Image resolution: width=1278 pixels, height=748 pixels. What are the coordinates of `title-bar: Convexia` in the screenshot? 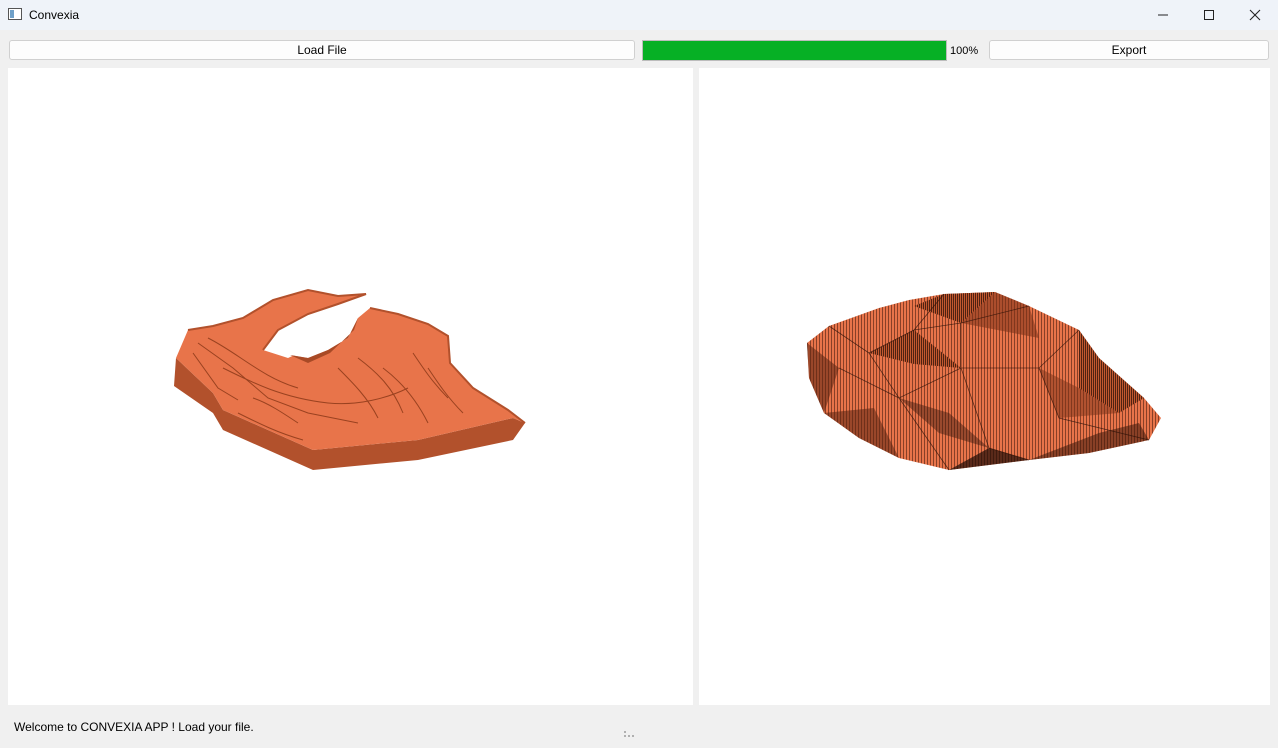 It's located at (639, 15).